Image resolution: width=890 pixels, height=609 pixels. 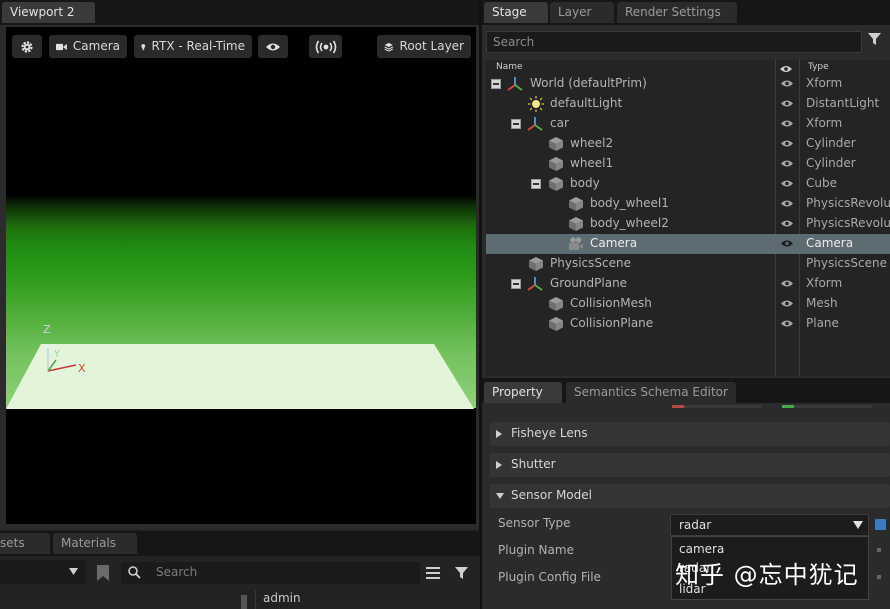 I want to click on axis-x-label: X, so click(x=82, y=368).